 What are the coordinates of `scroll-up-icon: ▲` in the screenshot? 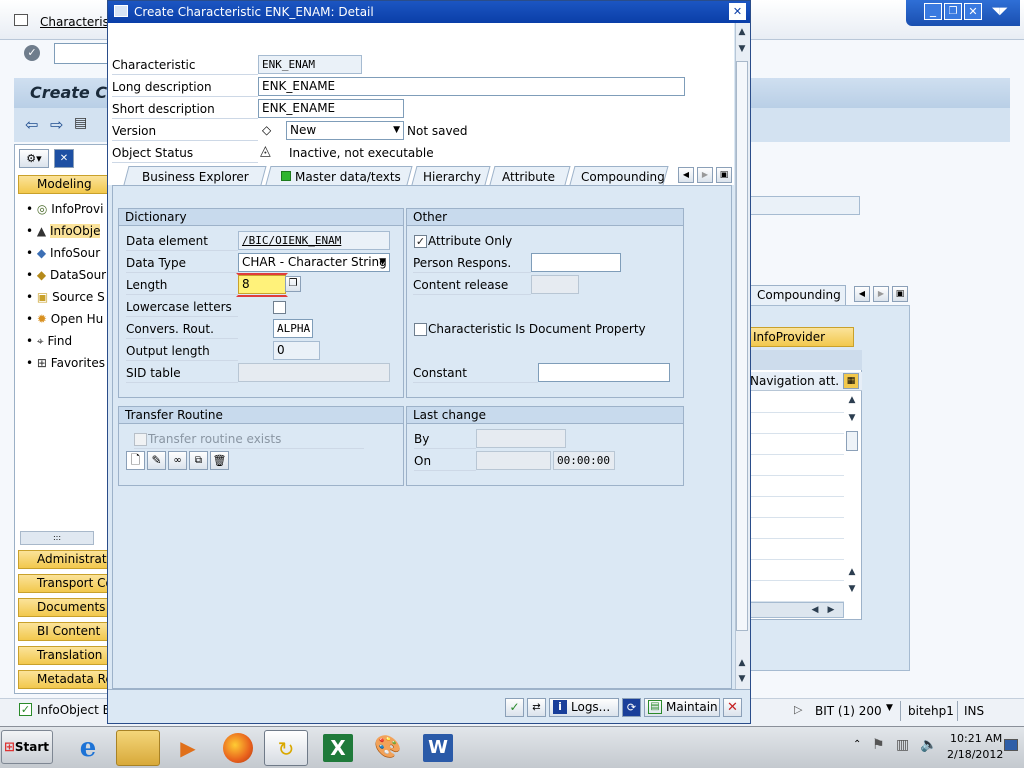 It's located at (742, 32).